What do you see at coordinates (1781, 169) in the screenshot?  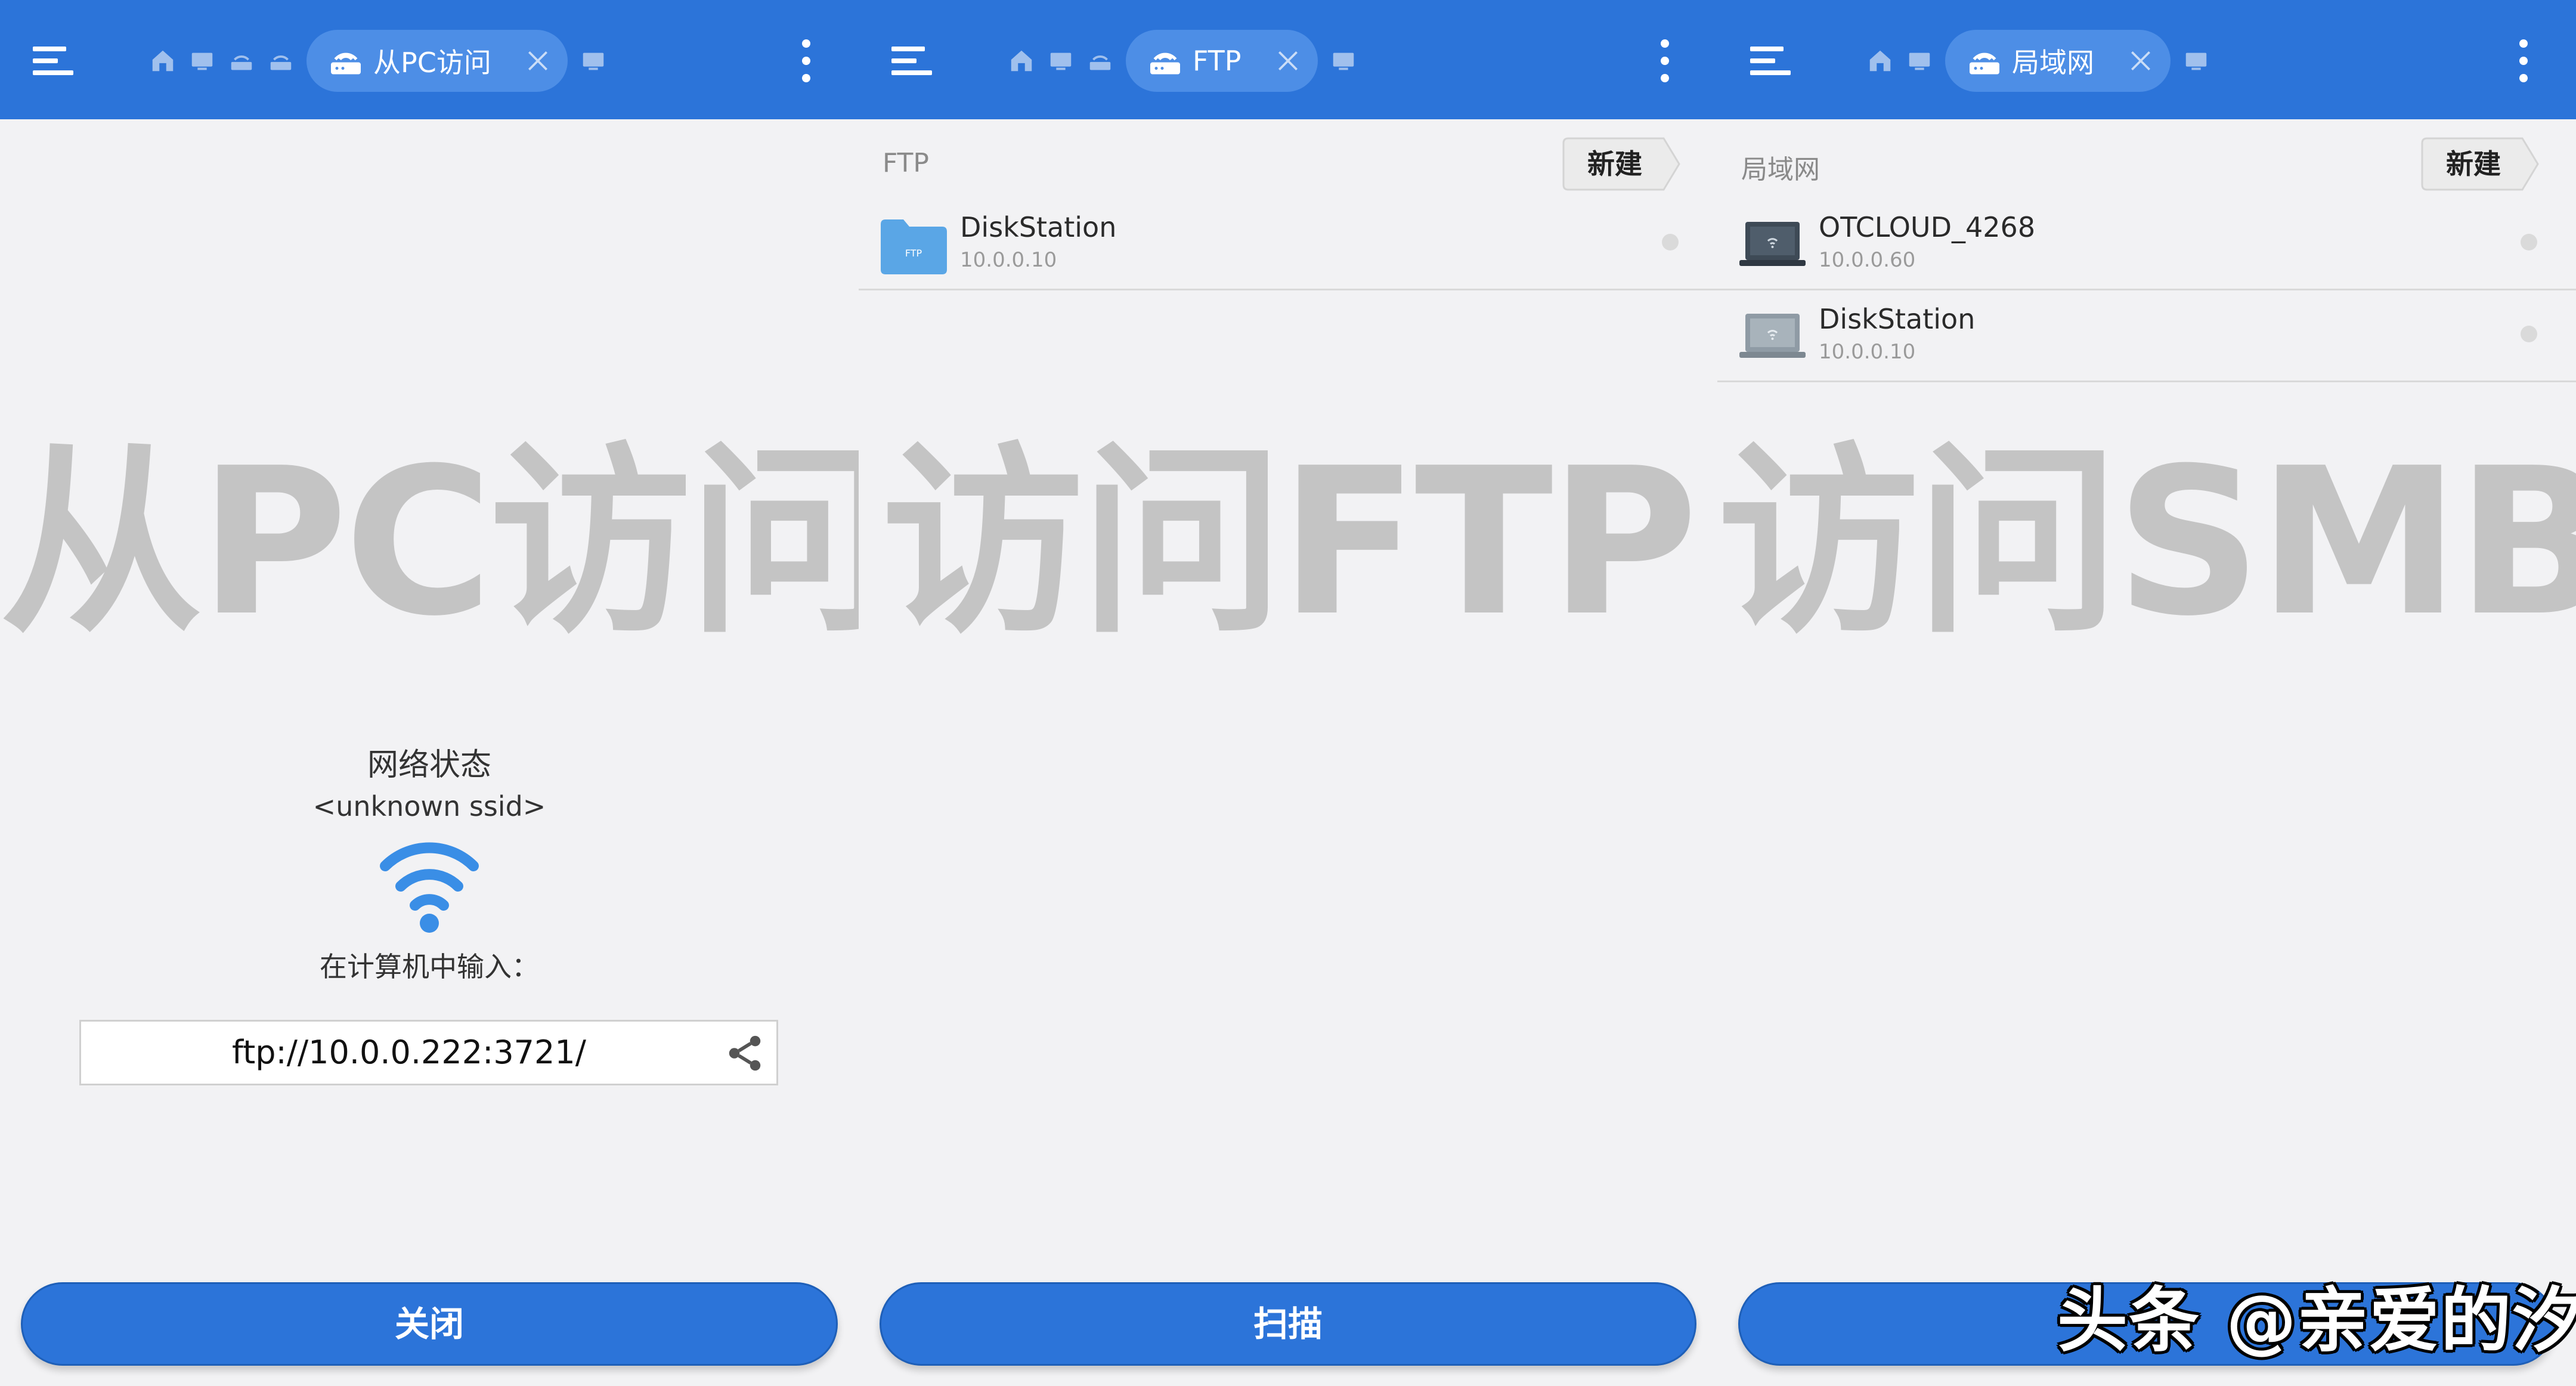 I see `section-title: 局域网` at bounding box center [1781, 169].